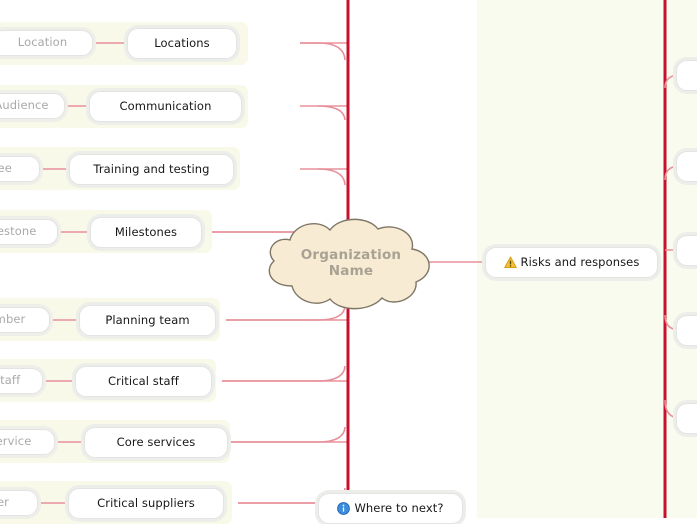 This screenshot has width=697, height=524. Describe the element at coordinates (580, 261) in the screenshot. I see `node-label: Risks and responses` at that location.